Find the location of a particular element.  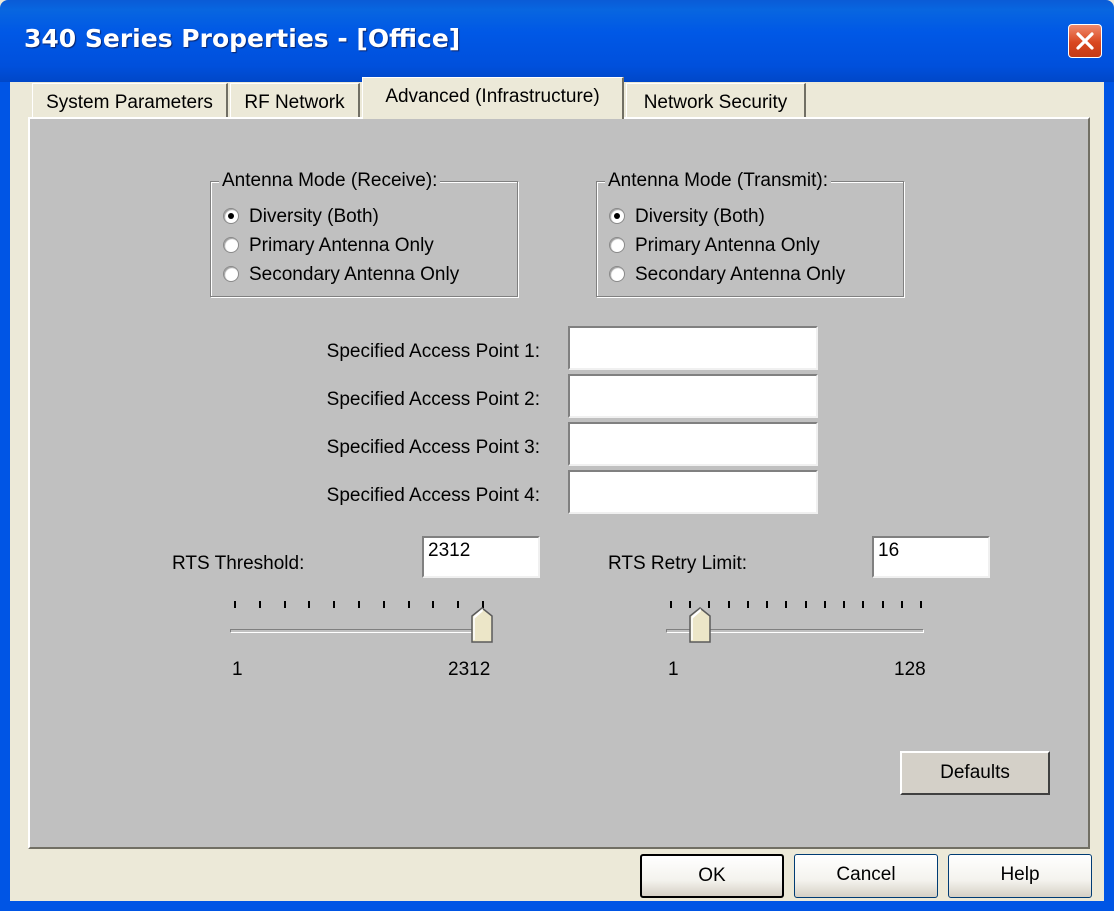

tab-label: Network Security is located at coordinates (715, 102).